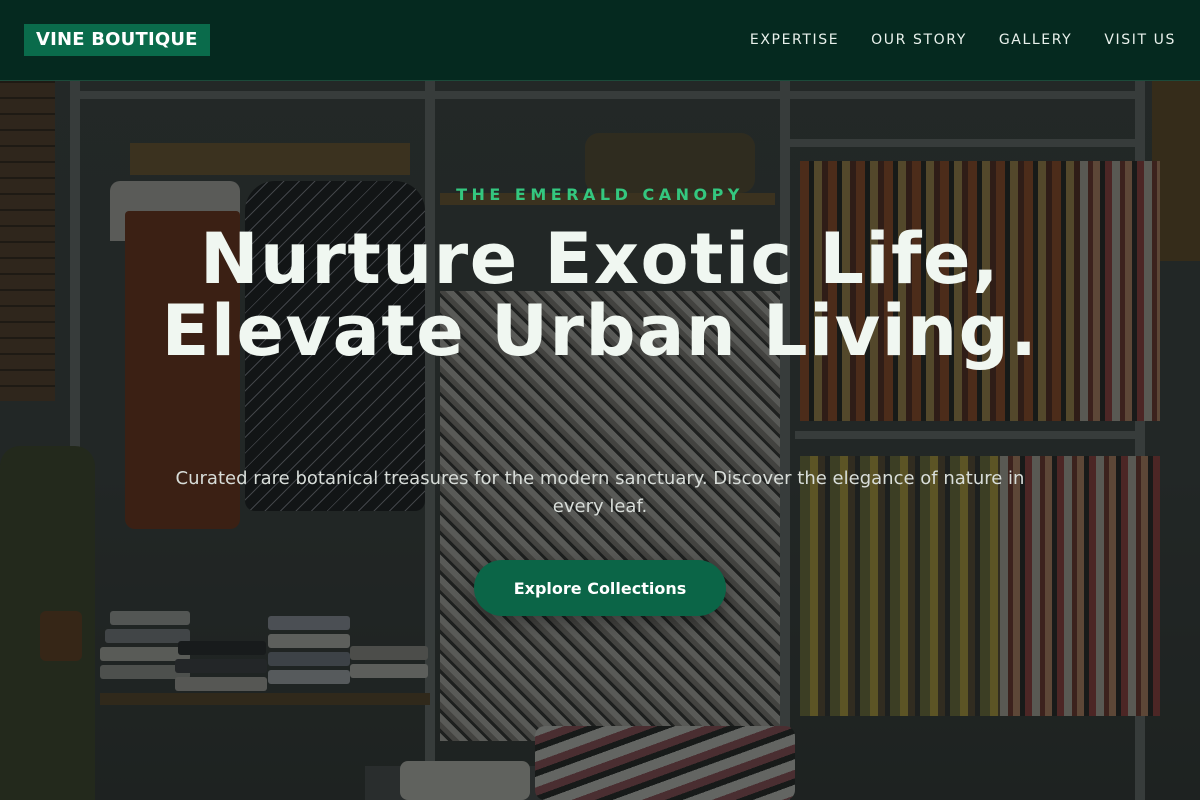 This screenshot has height=800, width=1200. Describe the element at coordinates (600, 588) in the screenshot. I see `explore-collections-button: Explore Collections` at that location.